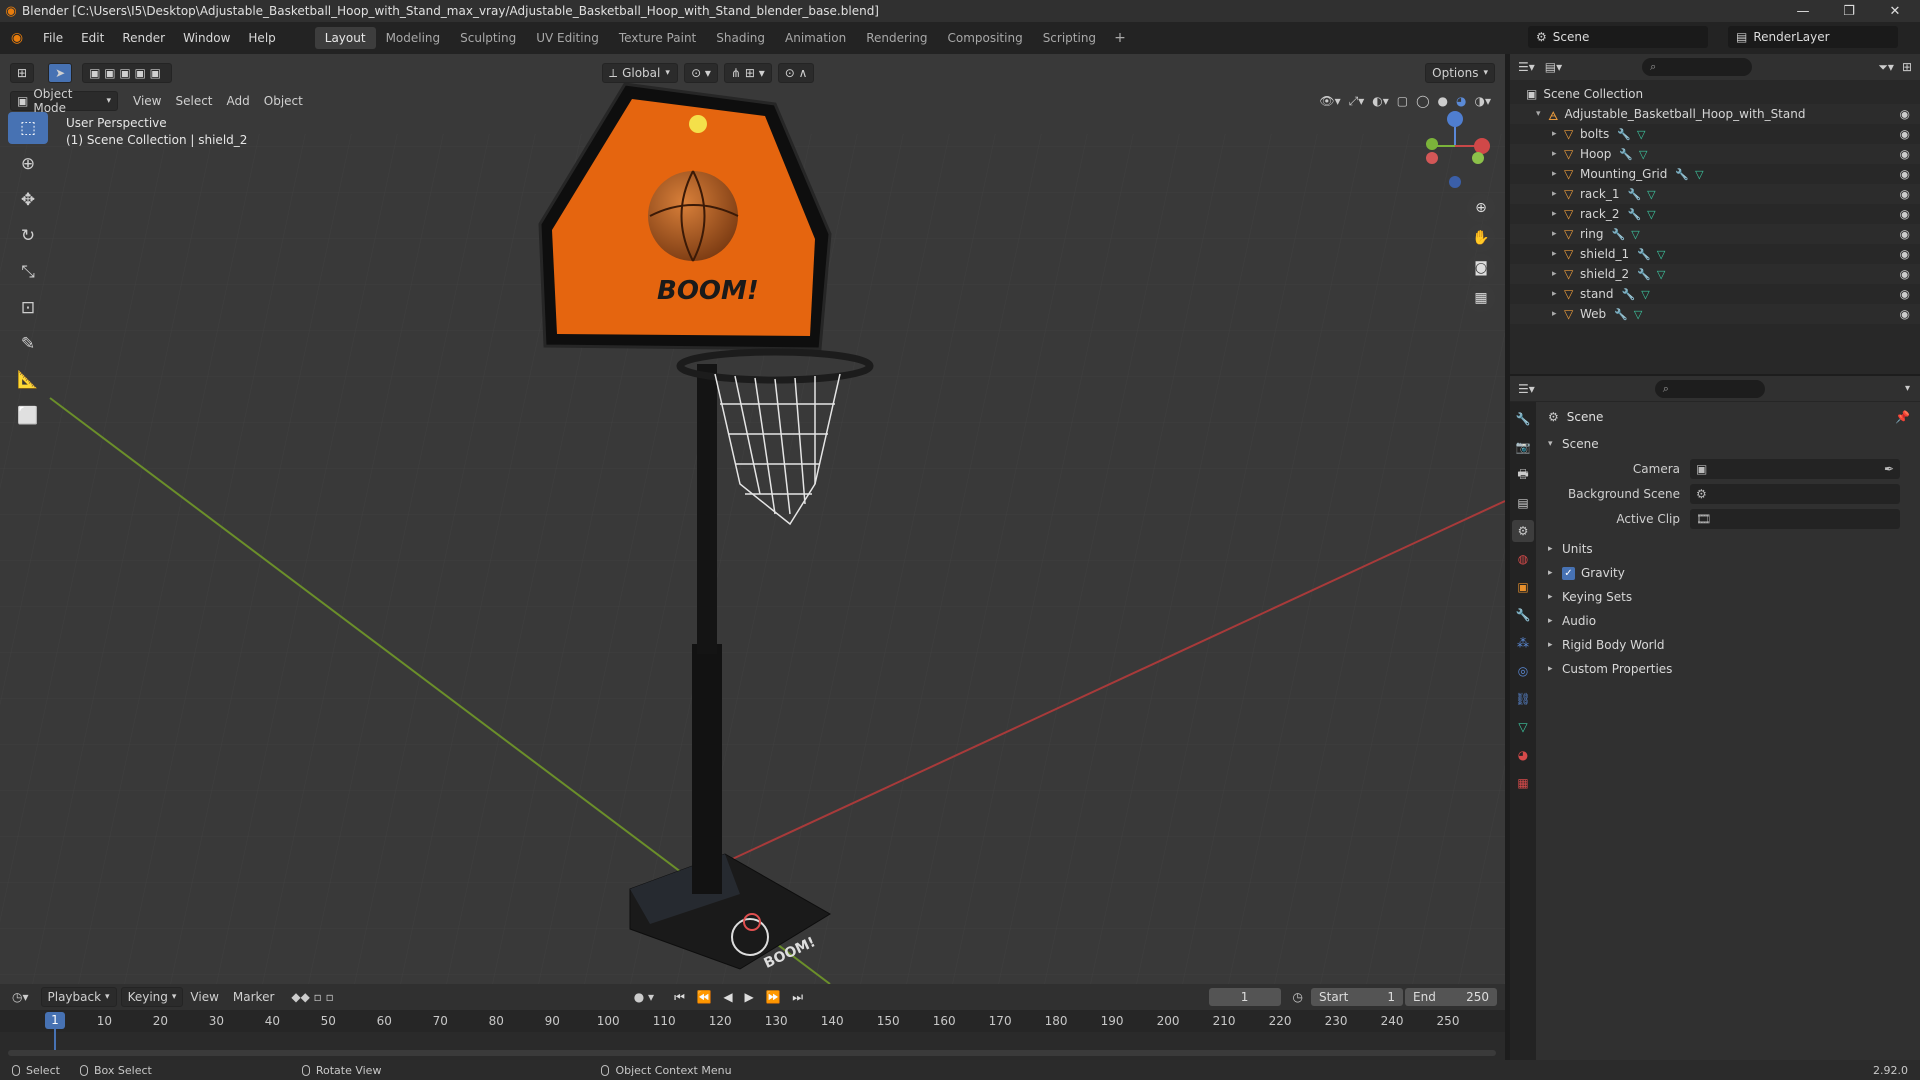 This screenshot has height=1080, width=1920. I want to click on restore-button: ❐, so click(1849, 11).